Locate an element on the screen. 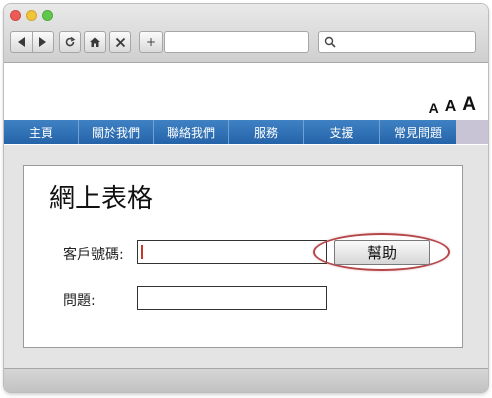  reload-icon is located at coordinates (70, 41).